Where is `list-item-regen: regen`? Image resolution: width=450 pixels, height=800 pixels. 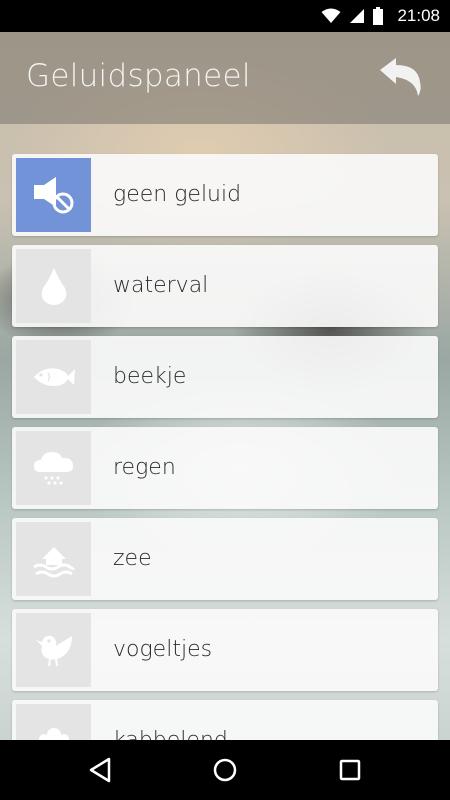
list-item-regen: regen is located at coordinates (225, 468).